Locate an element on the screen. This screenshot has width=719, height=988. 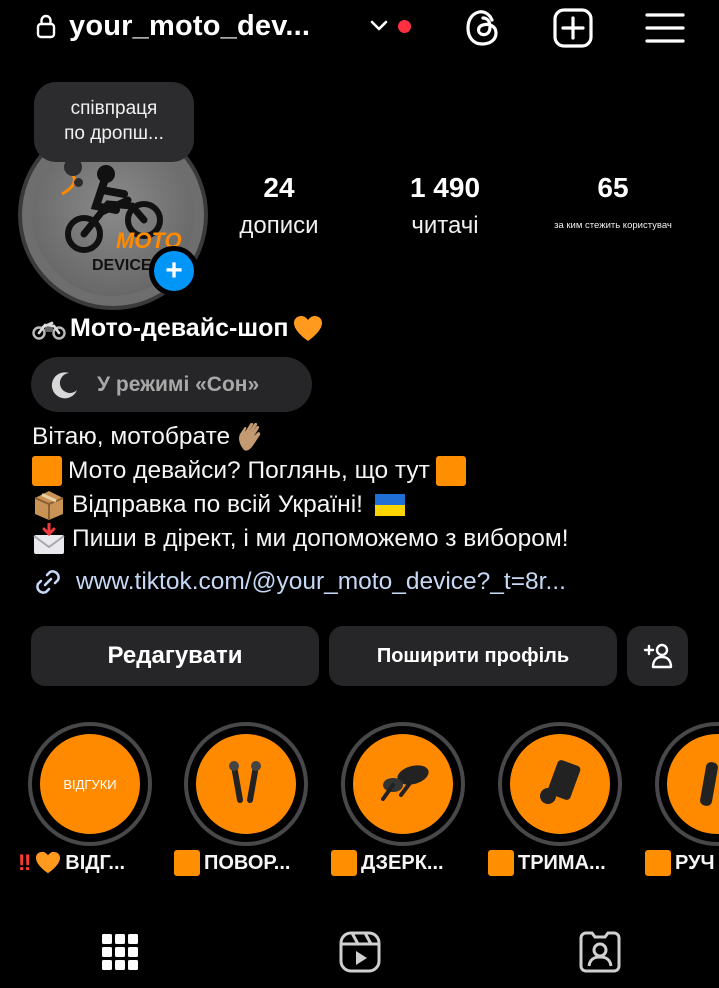
motorcycle-emoji-icon is located at coordinates (49, 330).